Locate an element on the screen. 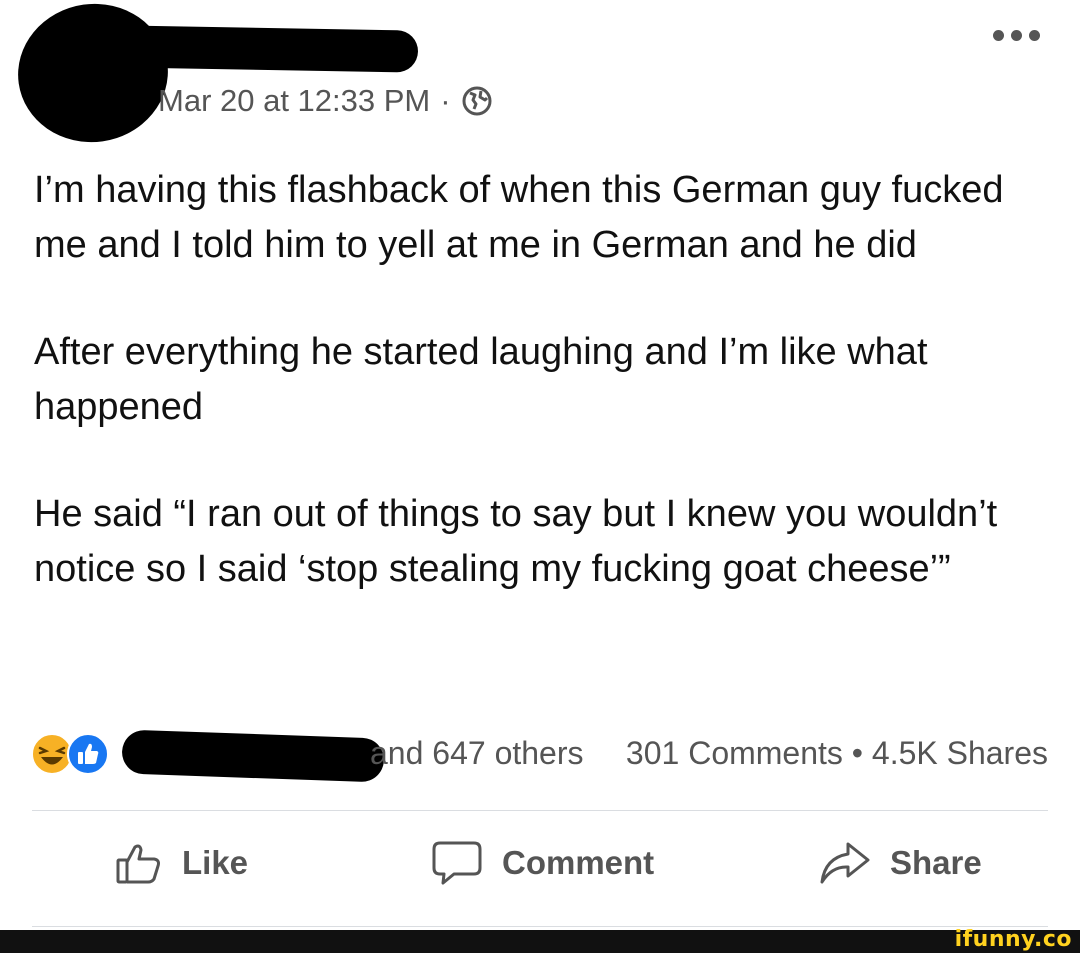 The width and height of the screenshot is (1080, 953). thumbs-up-icon is located at coordinates (138, 864).